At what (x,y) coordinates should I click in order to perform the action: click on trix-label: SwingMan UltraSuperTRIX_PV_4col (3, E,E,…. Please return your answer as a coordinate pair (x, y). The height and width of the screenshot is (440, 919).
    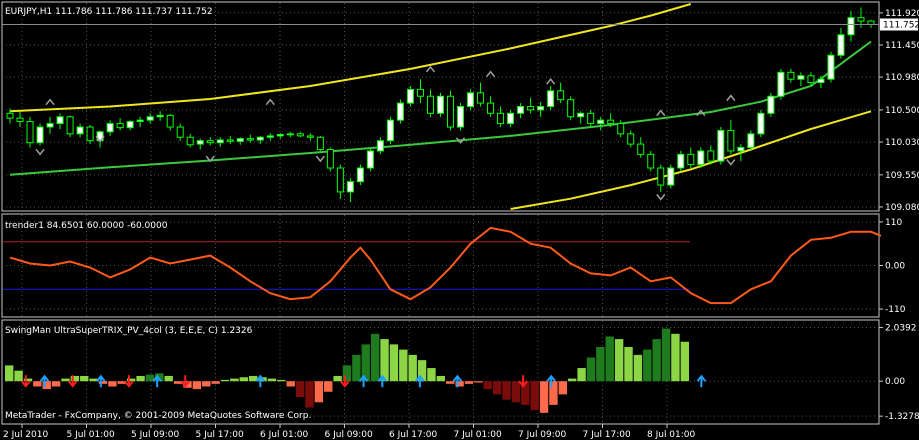
    Looking at the image, I should click on (129, 331).